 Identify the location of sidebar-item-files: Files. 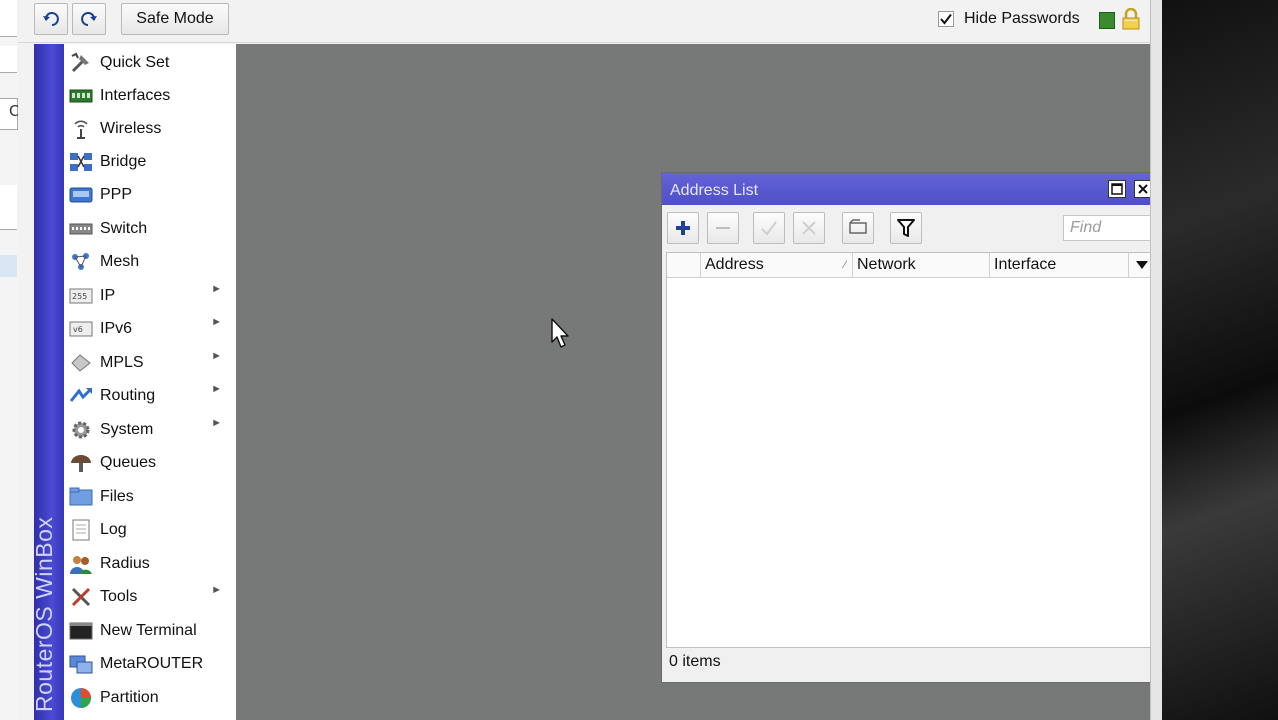
(150, 496).